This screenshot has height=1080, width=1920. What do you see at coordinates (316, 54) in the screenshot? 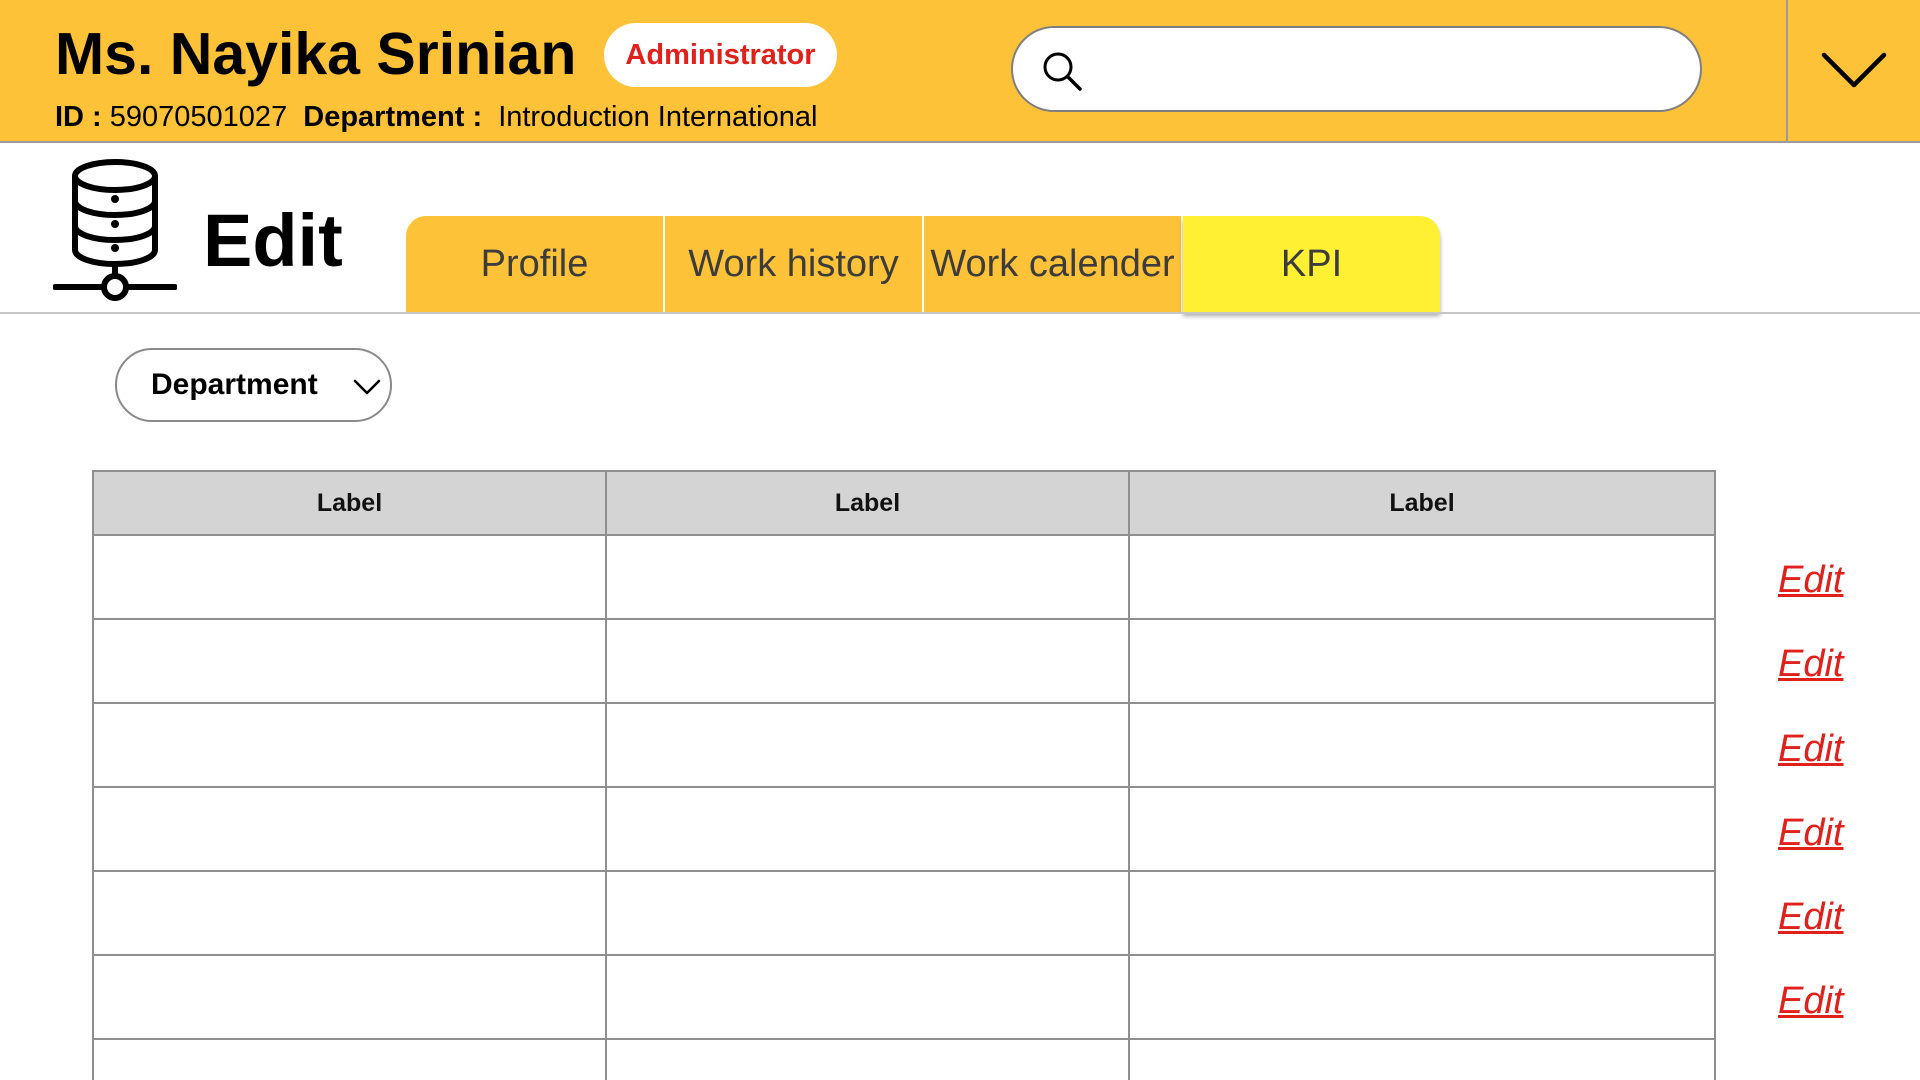
I see `user-name: Ms. Nayika Srinian` at bounding box center [316, 54].